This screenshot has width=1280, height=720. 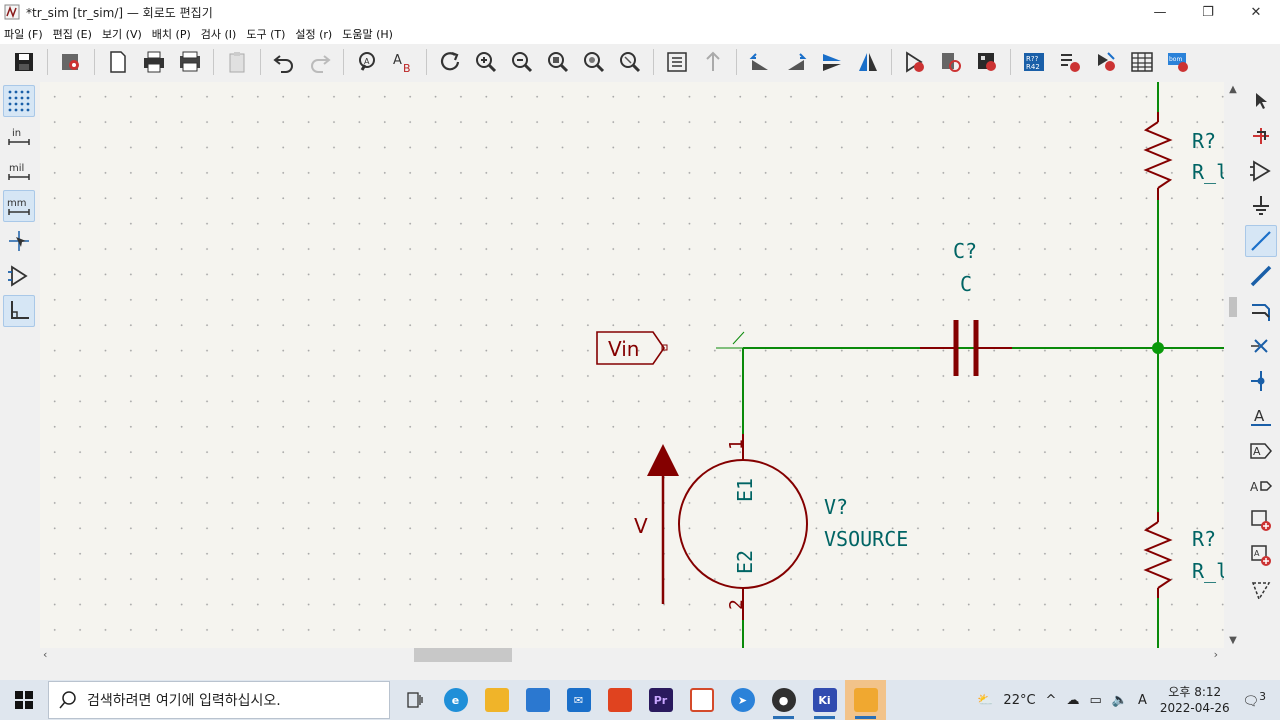 I want to click on start-button, so click(x=24, y=700).